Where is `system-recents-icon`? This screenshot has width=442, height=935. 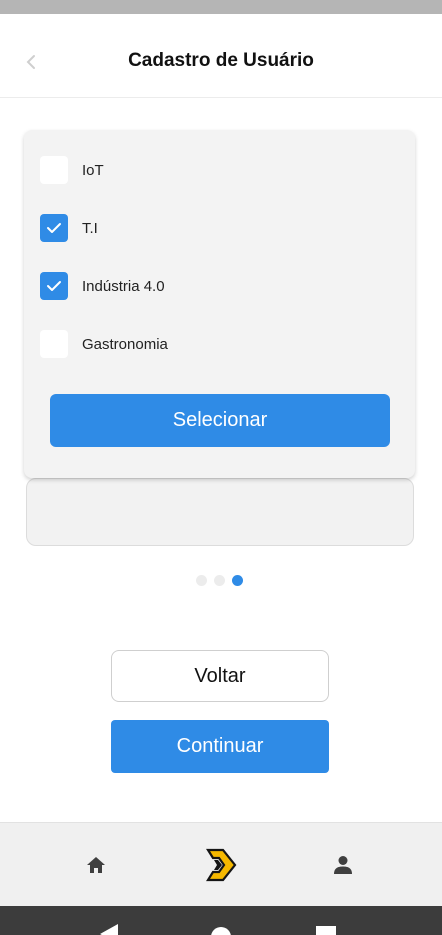
system-recents-icon is located at coordinates (326, 930).